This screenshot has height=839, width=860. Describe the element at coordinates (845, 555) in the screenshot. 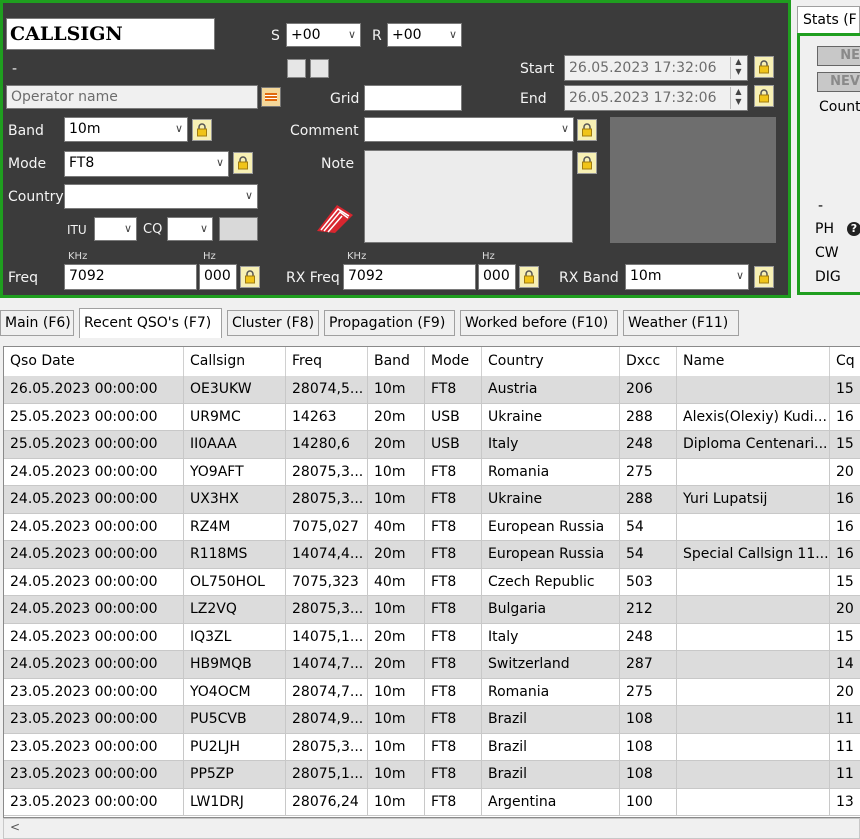

I see `cell-cq: 16` at that location.